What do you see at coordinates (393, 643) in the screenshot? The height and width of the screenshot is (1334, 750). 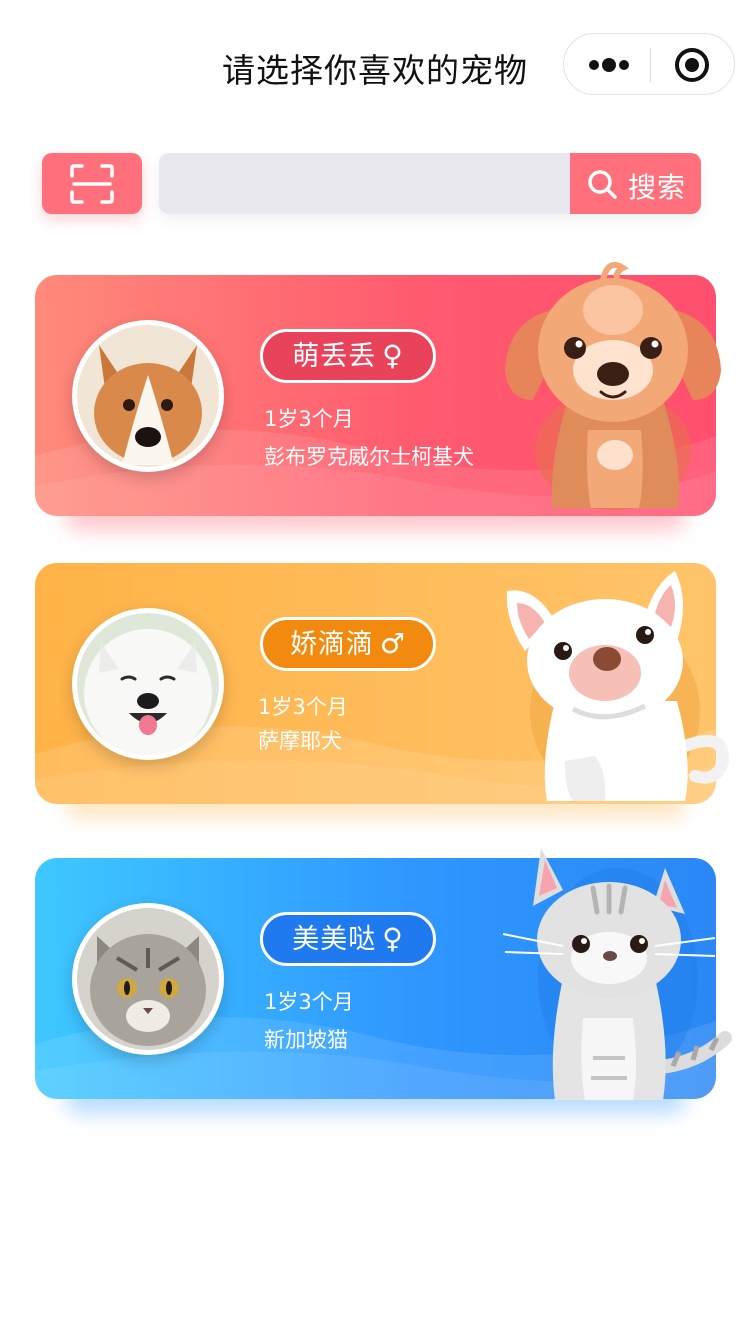 I see `male-icon: ♂` at bounding box center [393, 643].